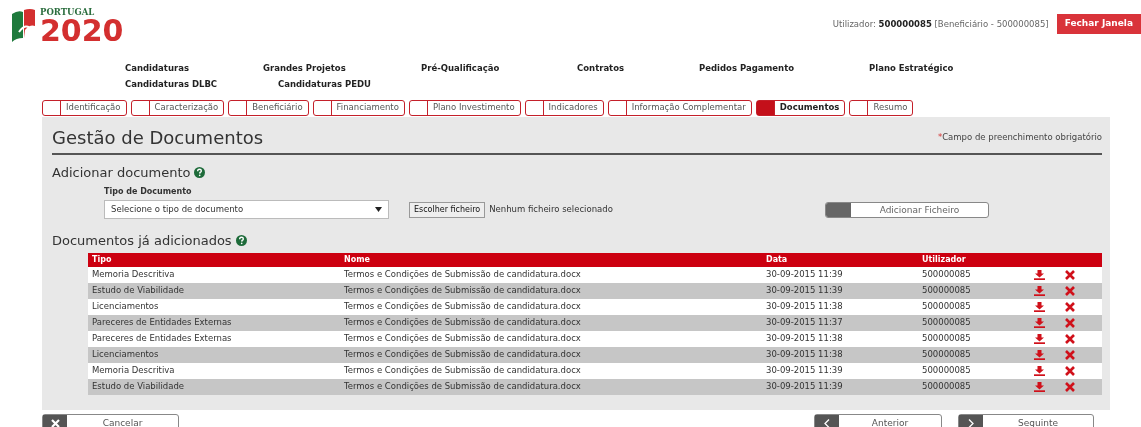 This screenshot has width=1141, height=427. I want to click on page-title: Gestão de Documentos, so click(158, 138).